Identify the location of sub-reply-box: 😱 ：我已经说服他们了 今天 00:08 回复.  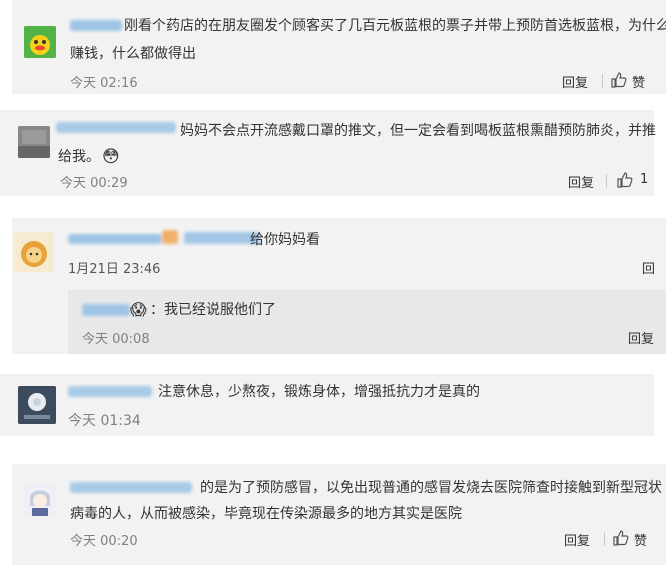
(367, 322).